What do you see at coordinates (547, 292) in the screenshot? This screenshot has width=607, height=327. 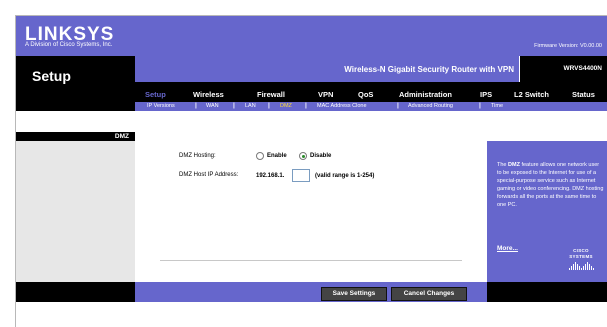 I see `footer-right` at bounding box center [547, 292].